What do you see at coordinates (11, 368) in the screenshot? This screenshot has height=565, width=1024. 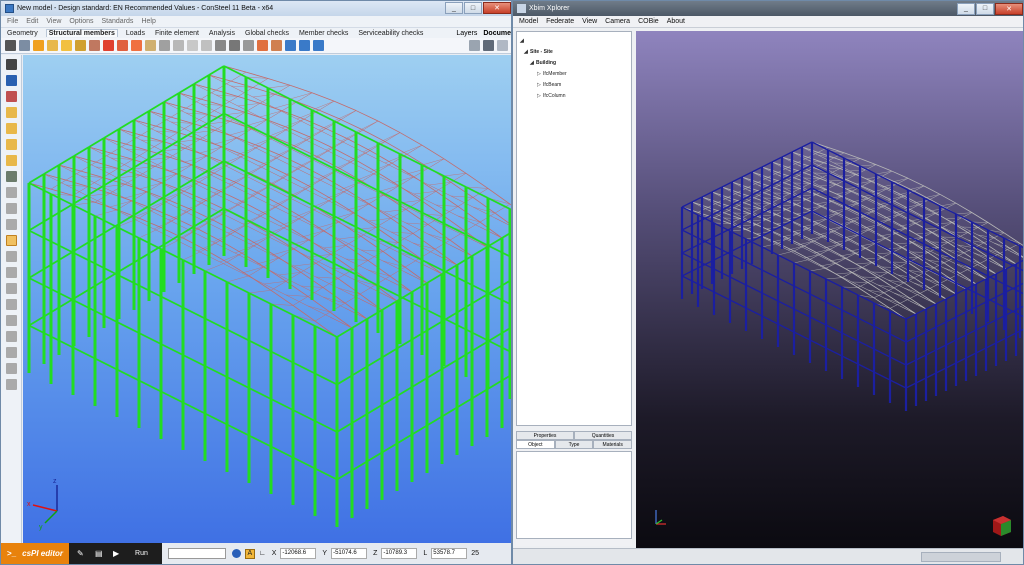 I see `measure-icon` at bounding box center [11, 368].